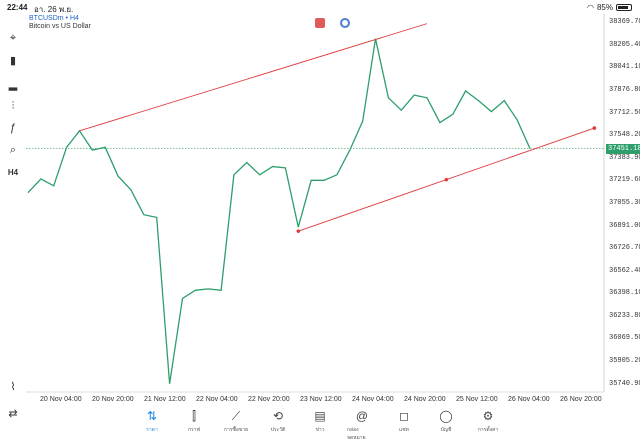 Image resolution: width=640 pixels, height=447 pixels. I want to click on price-tick-label: 37219.60, so click(624, 180).